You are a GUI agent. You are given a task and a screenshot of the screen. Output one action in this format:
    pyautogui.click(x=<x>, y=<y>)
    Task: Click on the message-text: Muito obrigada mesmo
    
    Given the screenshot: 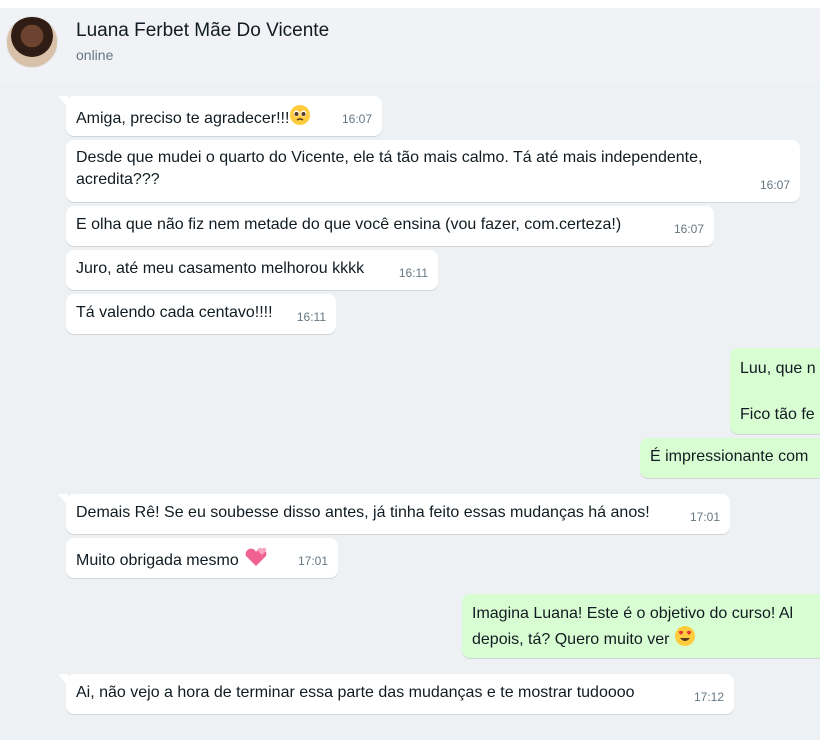 What is the action you would take?
    pyautogui.click(x=157, y=560)
    